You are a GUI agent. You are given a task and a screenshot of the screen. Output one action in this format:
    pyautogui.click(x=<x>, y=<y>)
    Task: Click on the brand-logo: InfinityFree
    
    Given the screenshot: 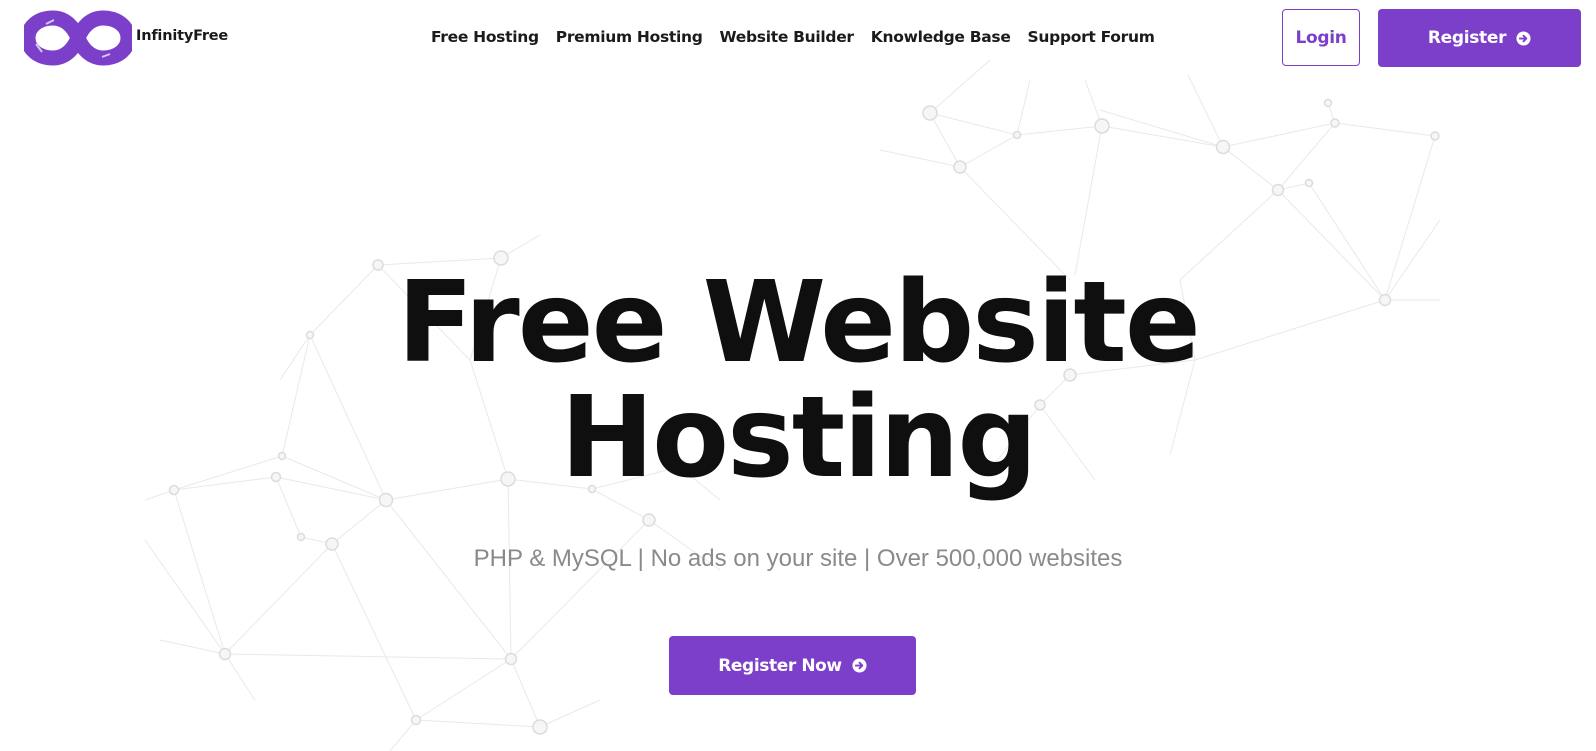 What is the action you would take?
    pyautogui.click(x=126, y=38)
    